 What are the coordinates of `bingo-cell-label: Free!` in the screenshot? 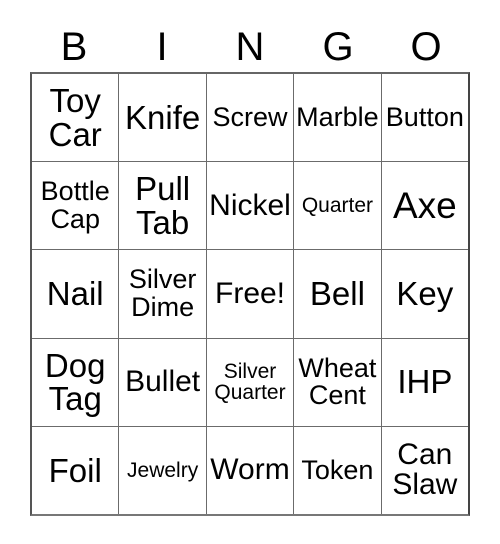 It's located at (250, 293).